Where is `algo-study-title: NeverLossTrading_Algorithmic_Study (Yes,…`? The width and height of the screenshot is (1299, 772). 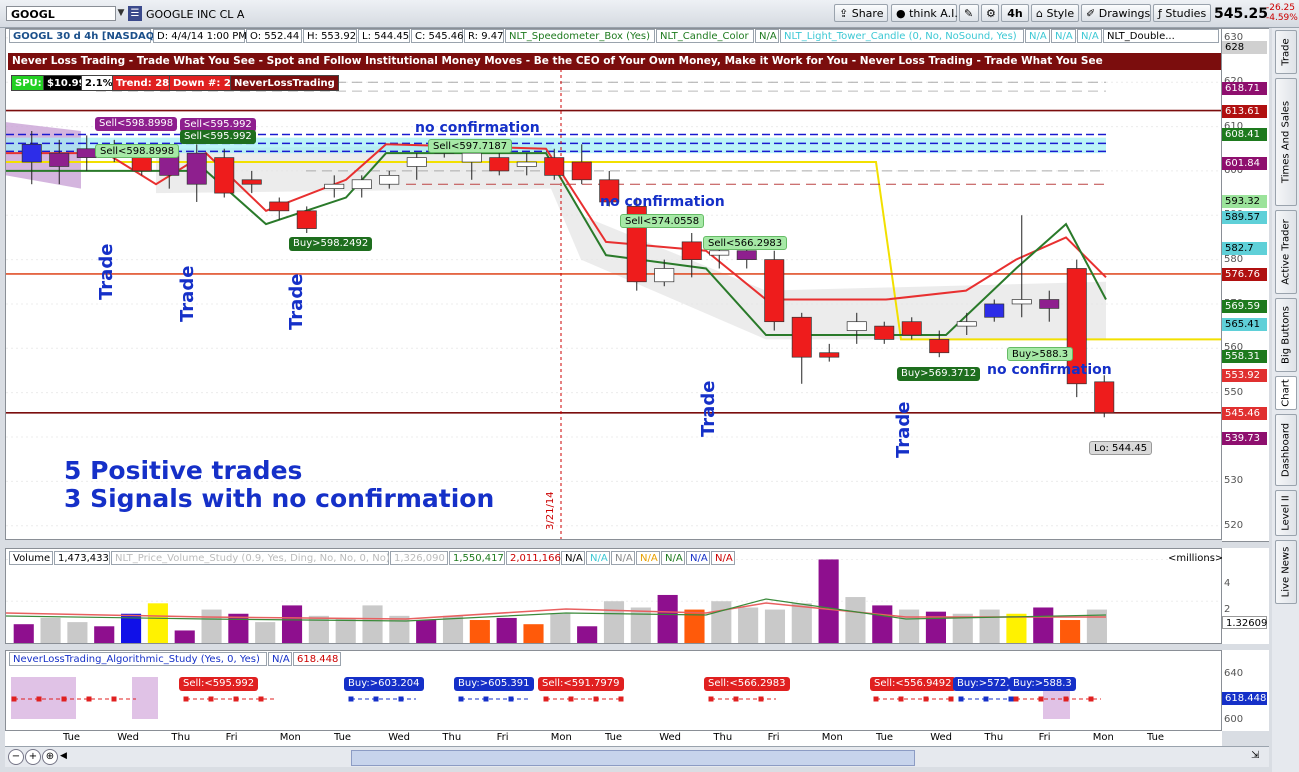 algo-study-title: NeverLossTrading_Algorithmic_Study (Yes,… is located at coordinates (138, 659).